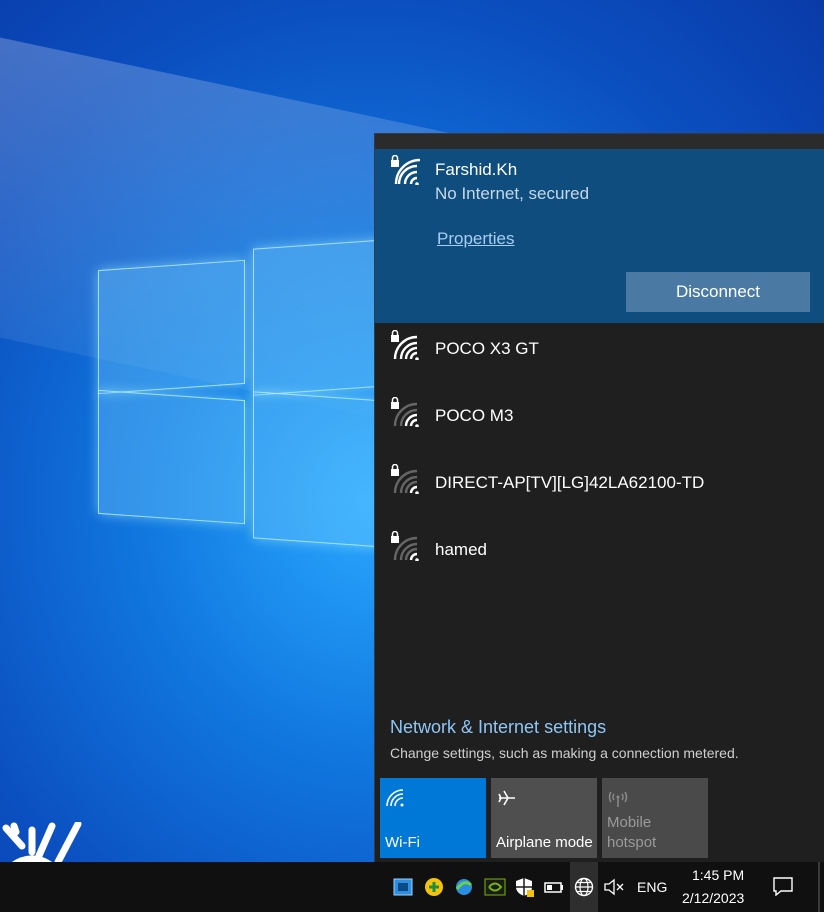  I want to click on network-settings-link: Network & Internet settings, so click(498, 727).